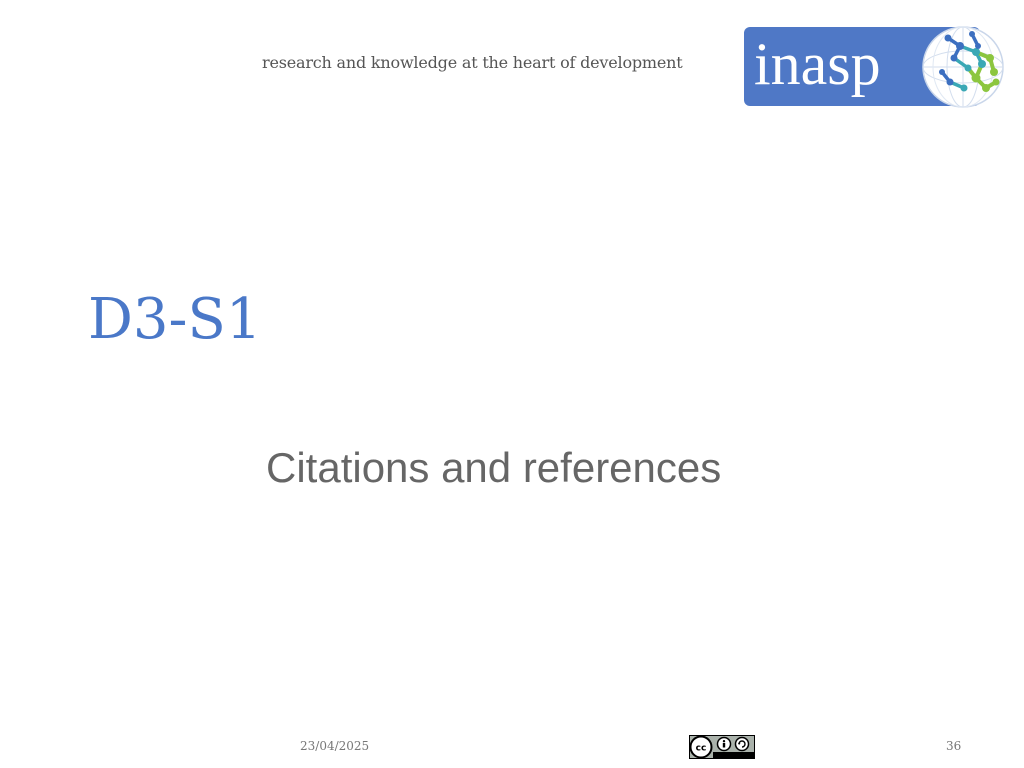 The image size is (1024, 768). What do you see at coordinates (494, 467) in the screenshot?
I see `slide-subtitle: Citations and references` at bounding box center [494, 467].